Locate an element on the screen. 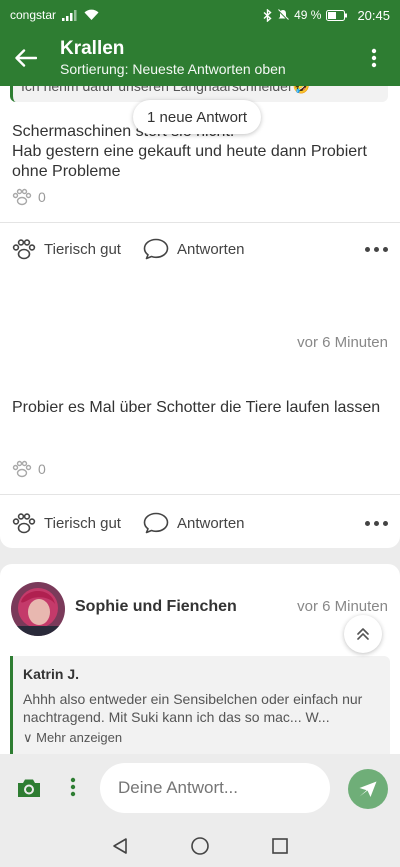 This screenshot has height=867, width=400. system-nav-bar is located at coordinates (200, 845).